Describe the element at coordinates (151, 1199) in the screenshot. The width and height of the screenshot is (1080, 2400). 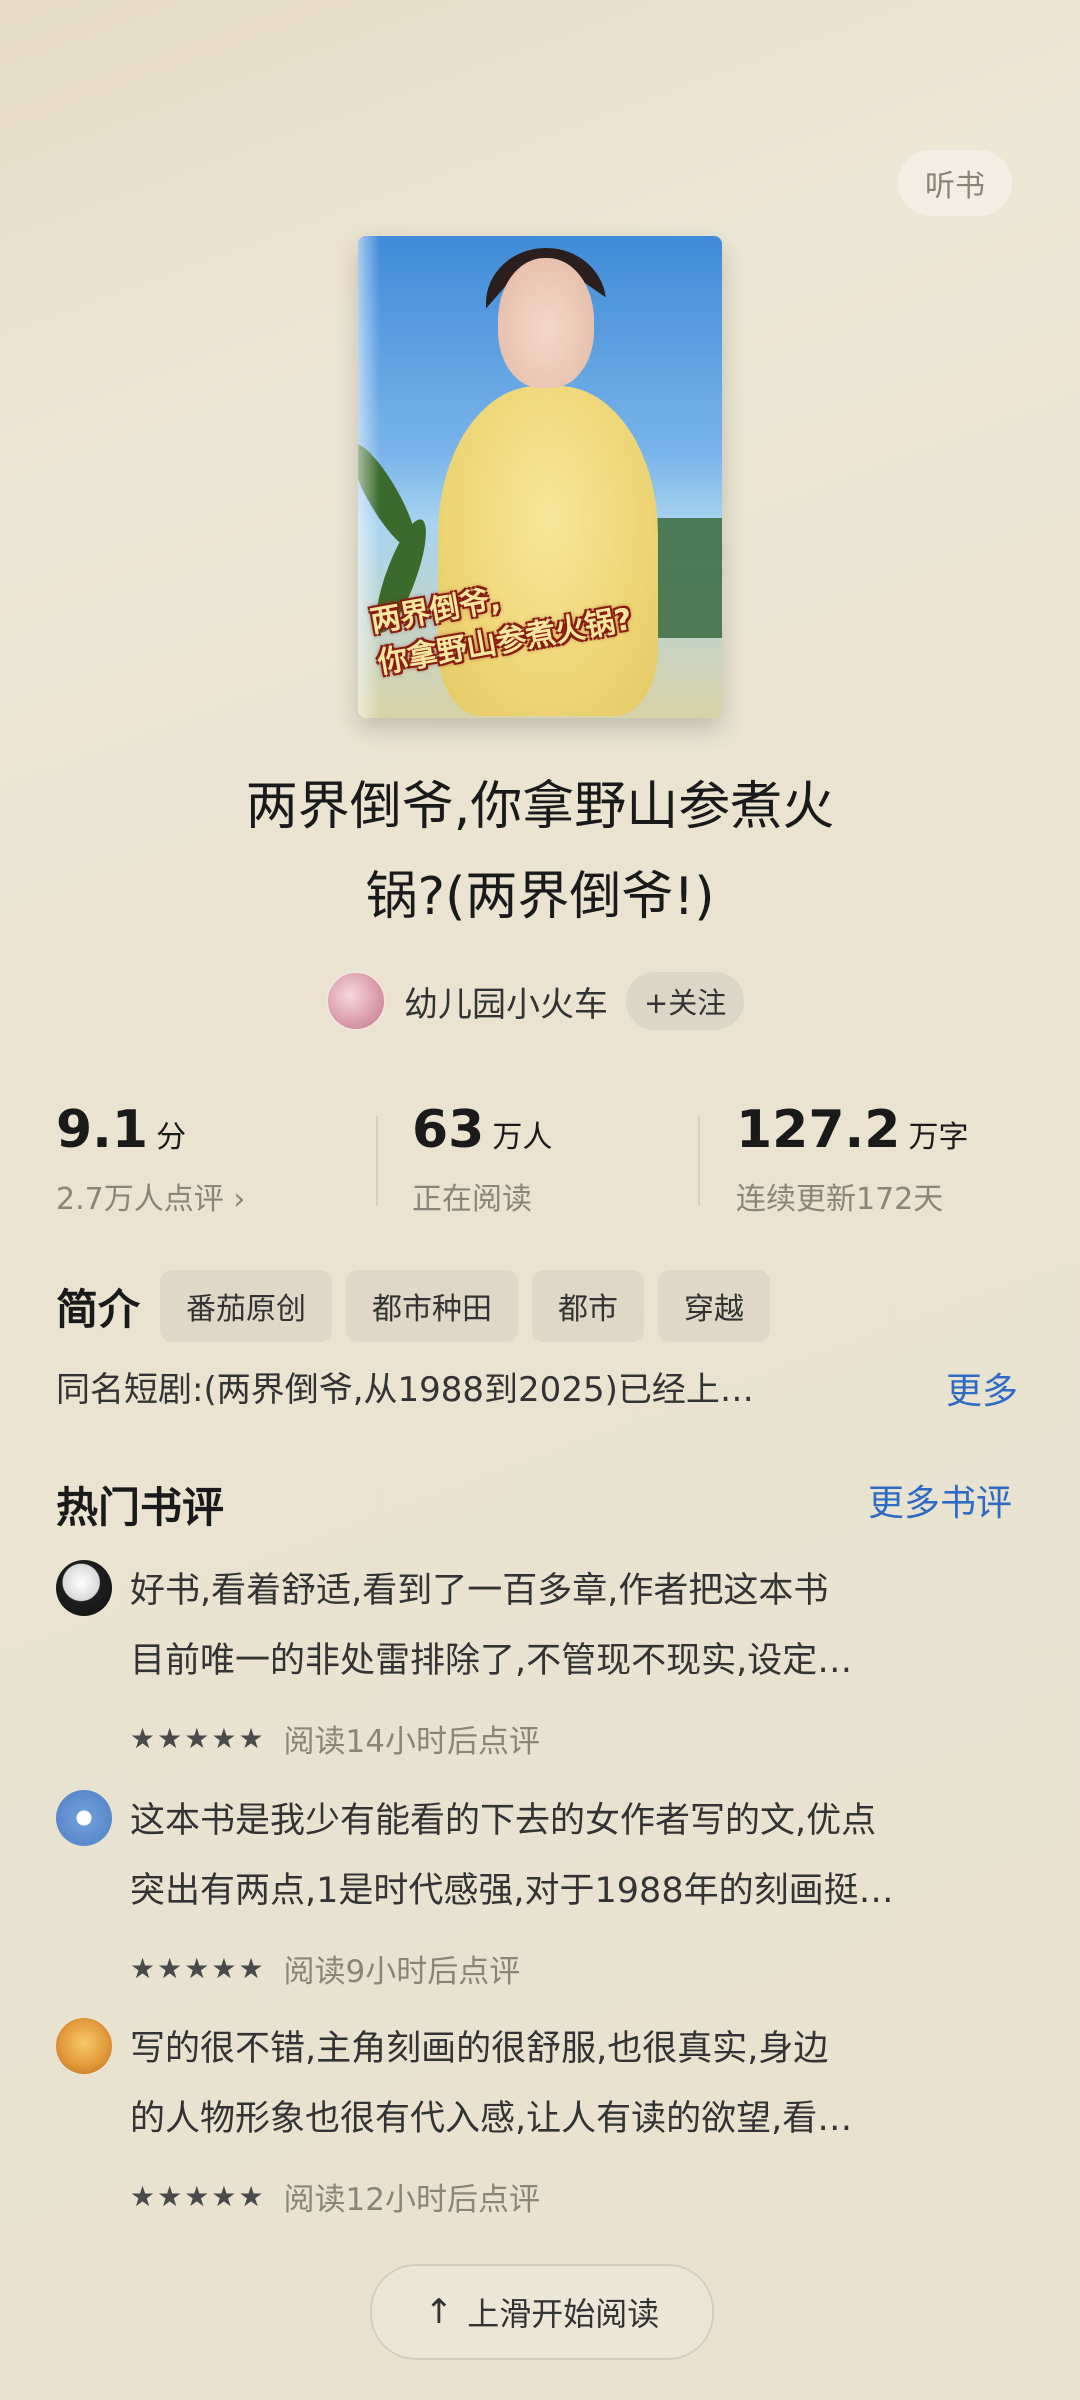
I see `rating-count: 2.7万人点评 ›` at that location.